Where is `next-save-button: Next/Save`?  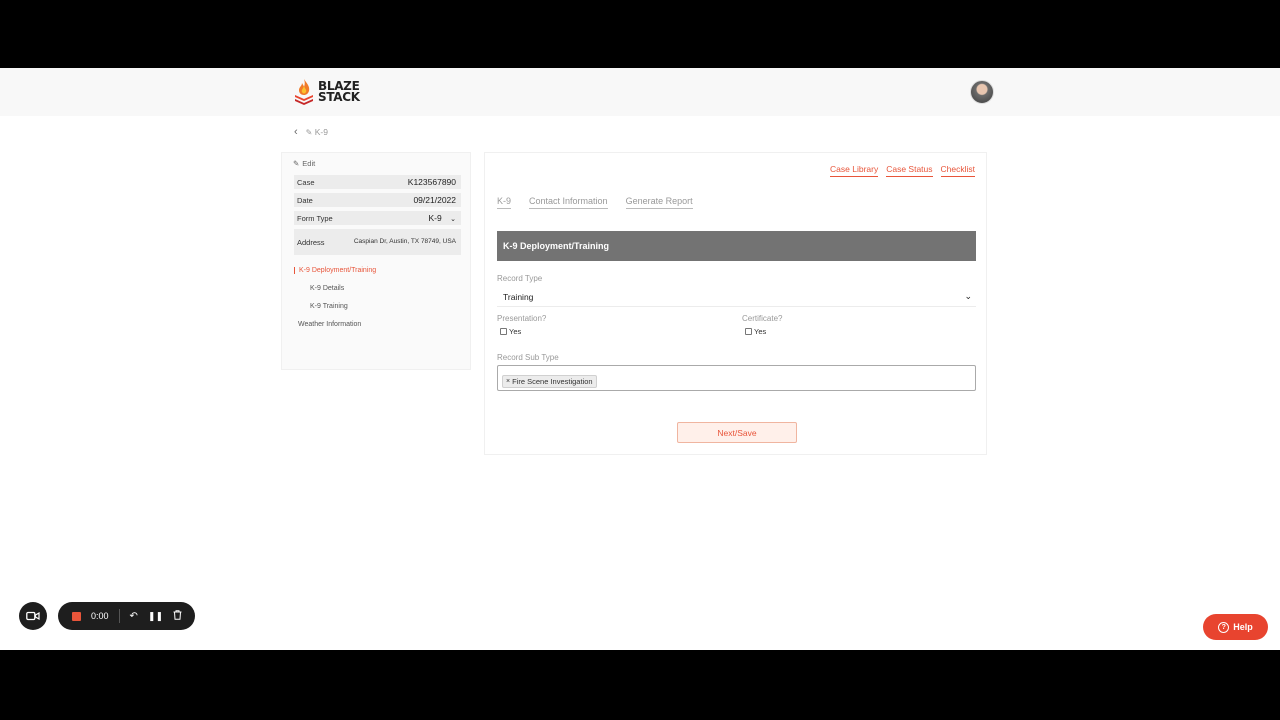
next-save-button: Next/Save is located at coordinates (737, 432).